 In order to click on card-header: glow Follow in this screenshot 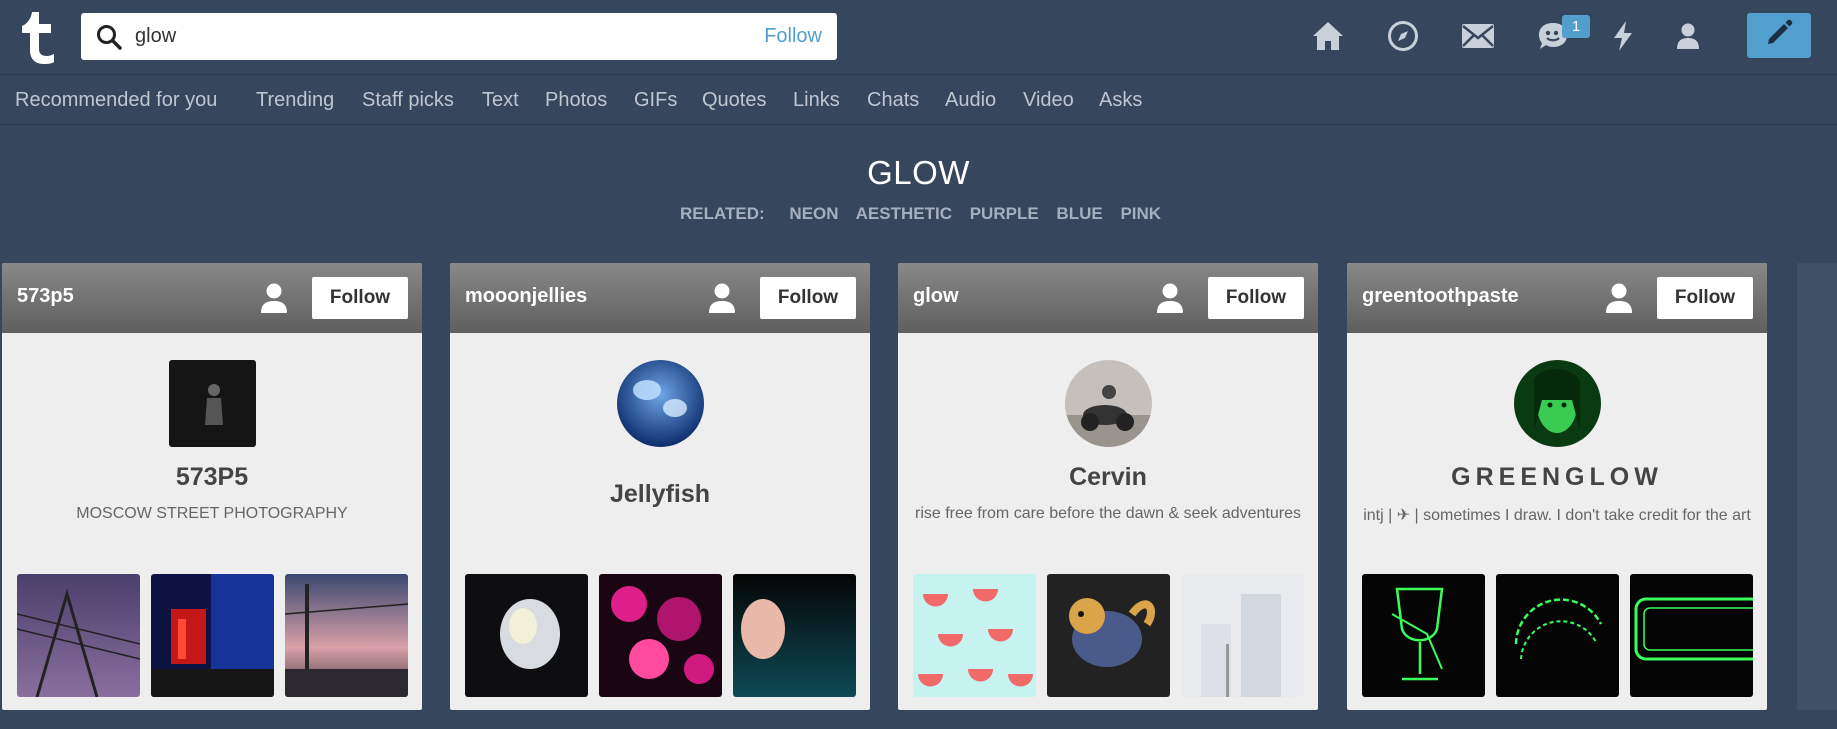, I will do `click(1108, 298)`.